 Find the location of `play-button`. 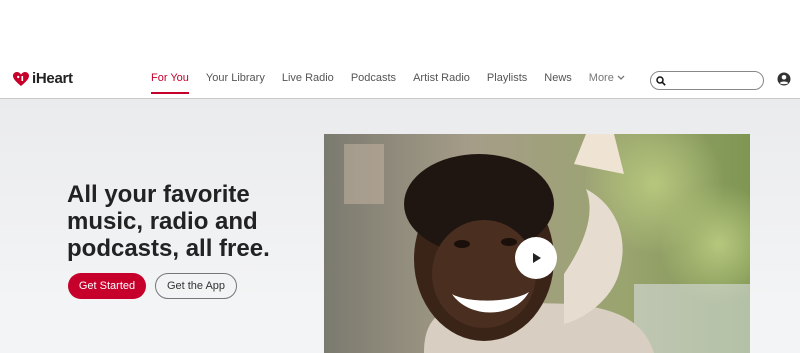

play-button is located at coordinates (536, 258).